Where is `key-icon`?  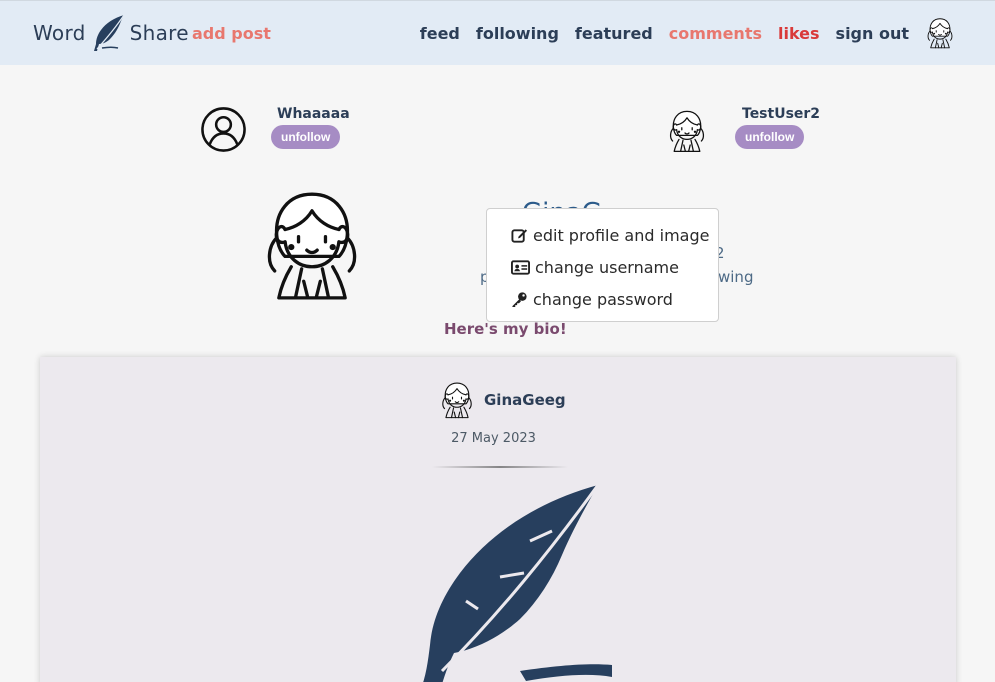 key-icon is located at coordinates (519, 299).